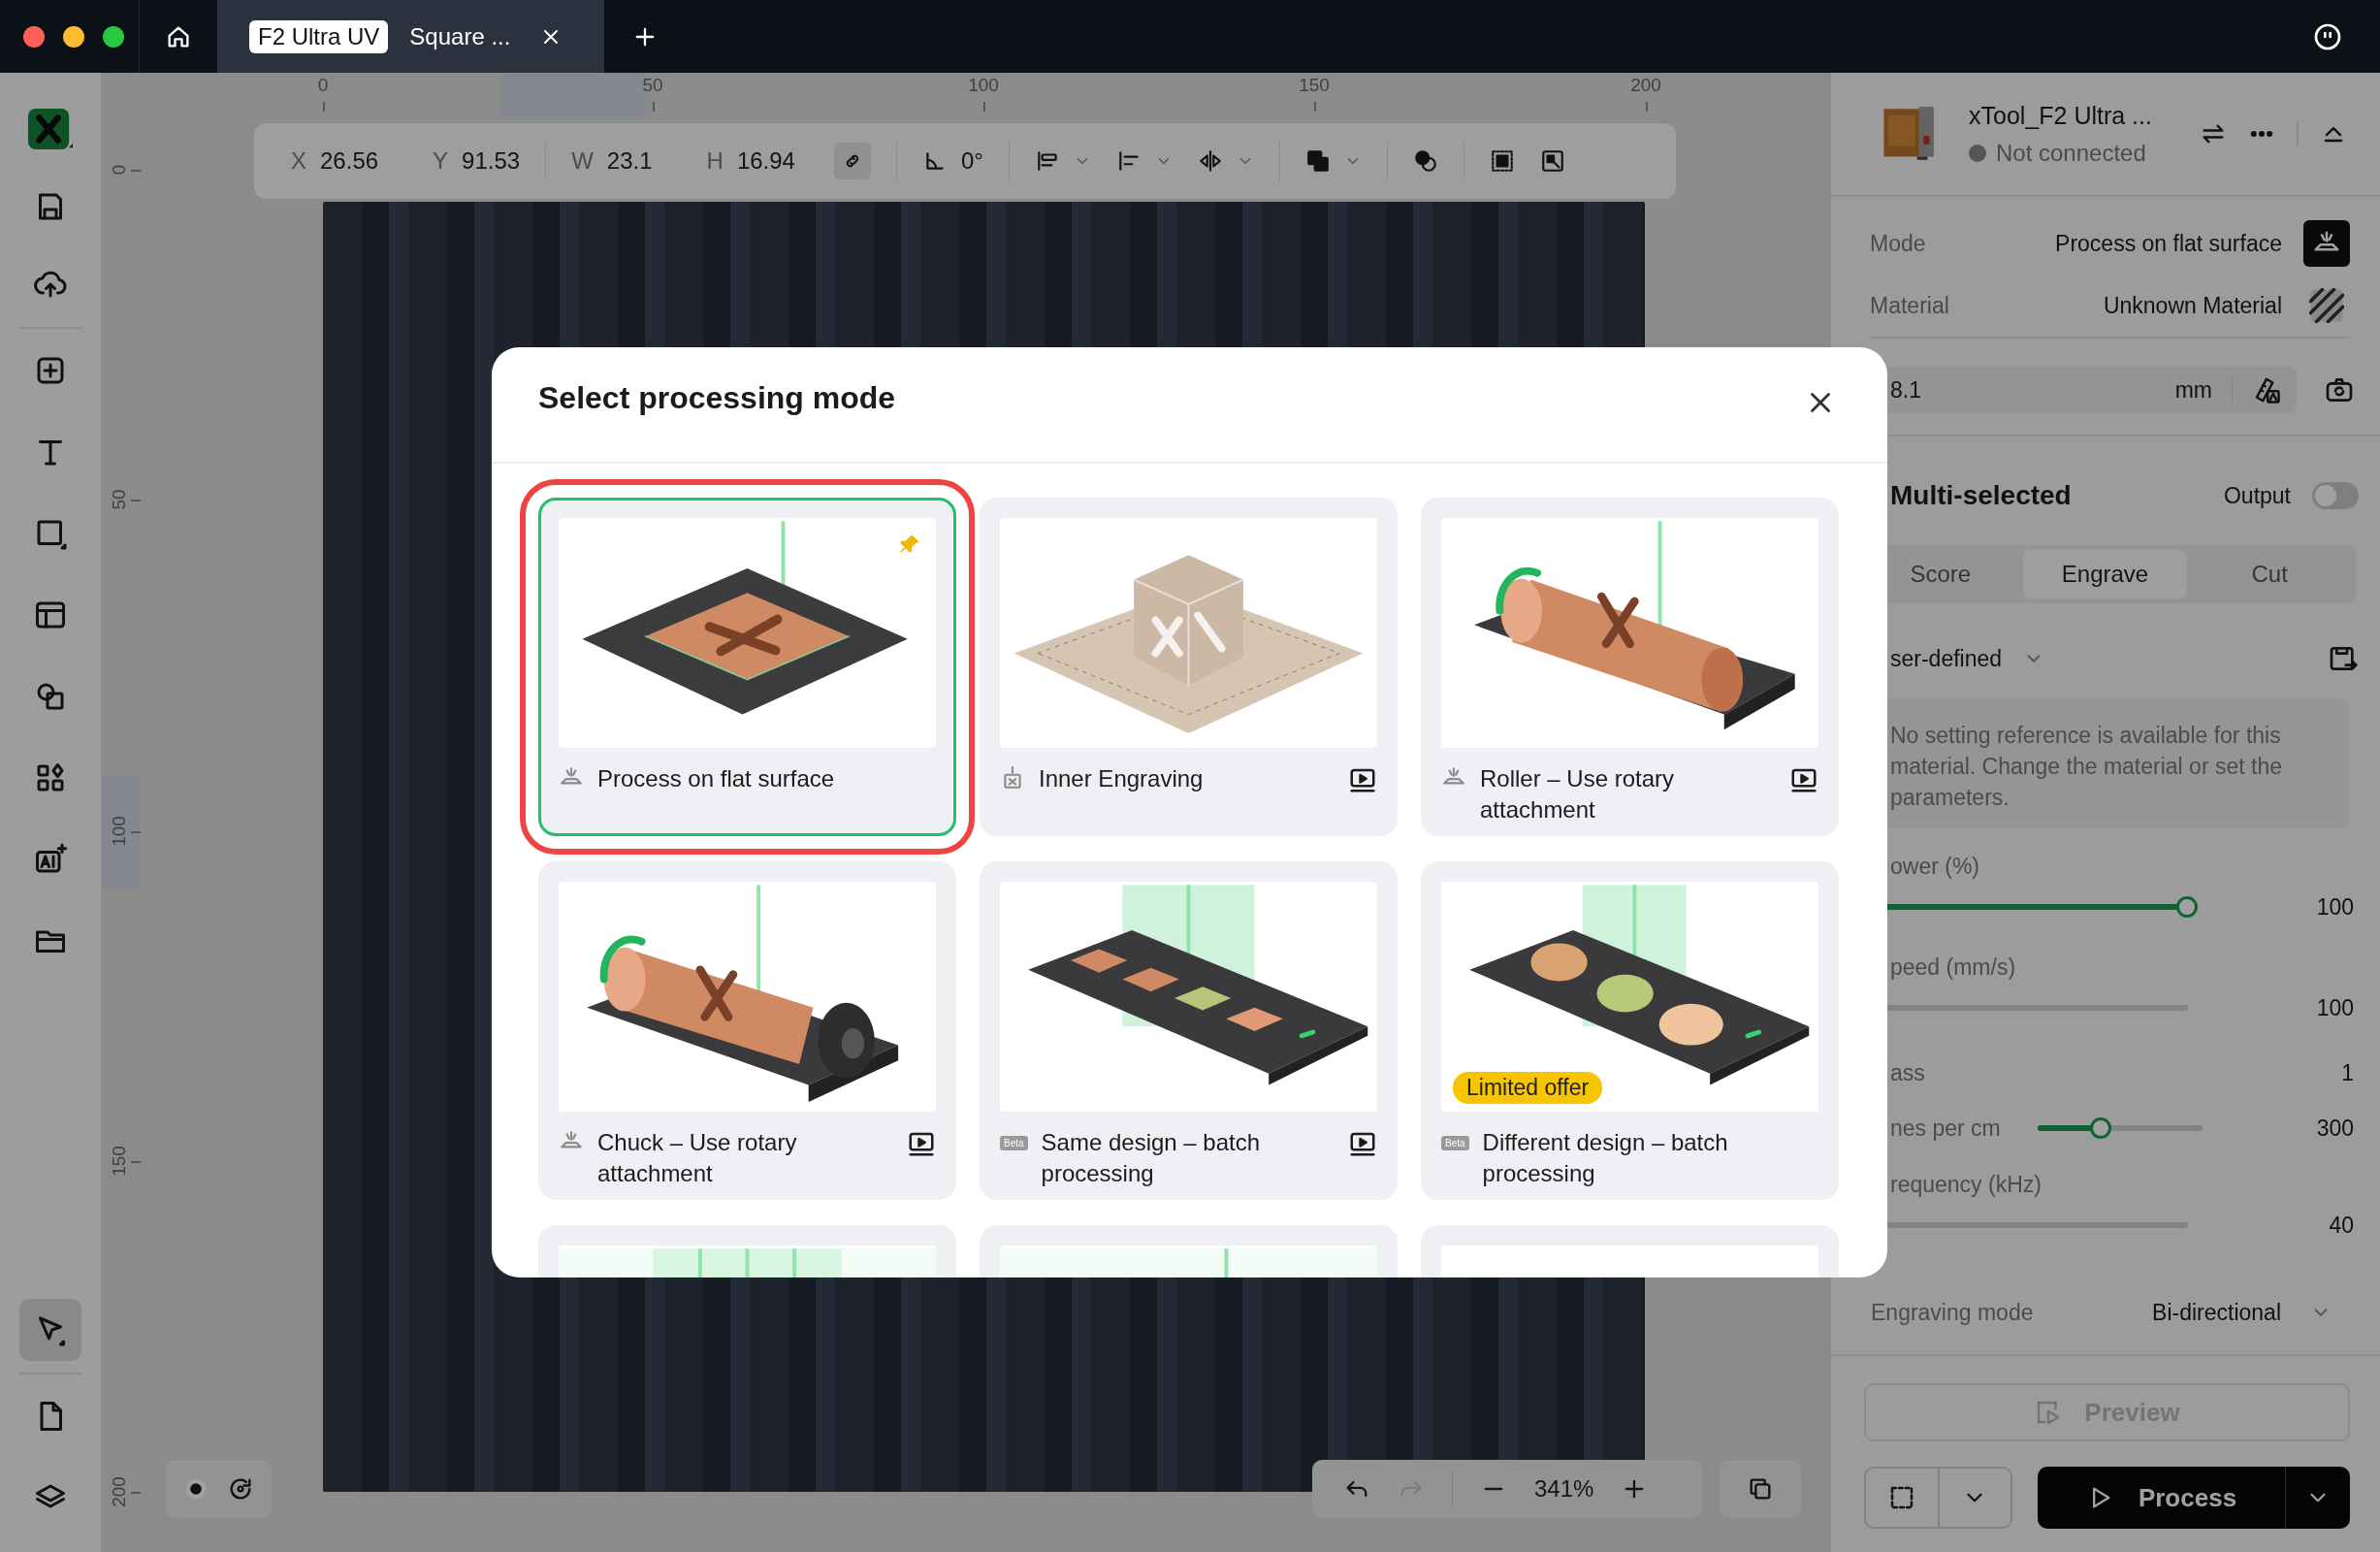 Image resolution: width=2380 pixels, height=1552 pixels. What do you see at coordinates (716, 778) in the screenshot?
I see `mode-label: Process on flat surface` at bounding box center [716, 778].